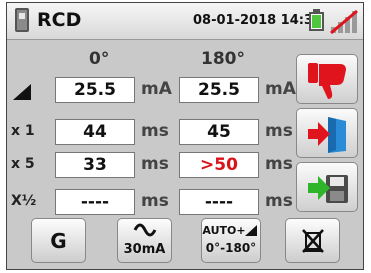  I want to click on exit-button, so click(327, 133).